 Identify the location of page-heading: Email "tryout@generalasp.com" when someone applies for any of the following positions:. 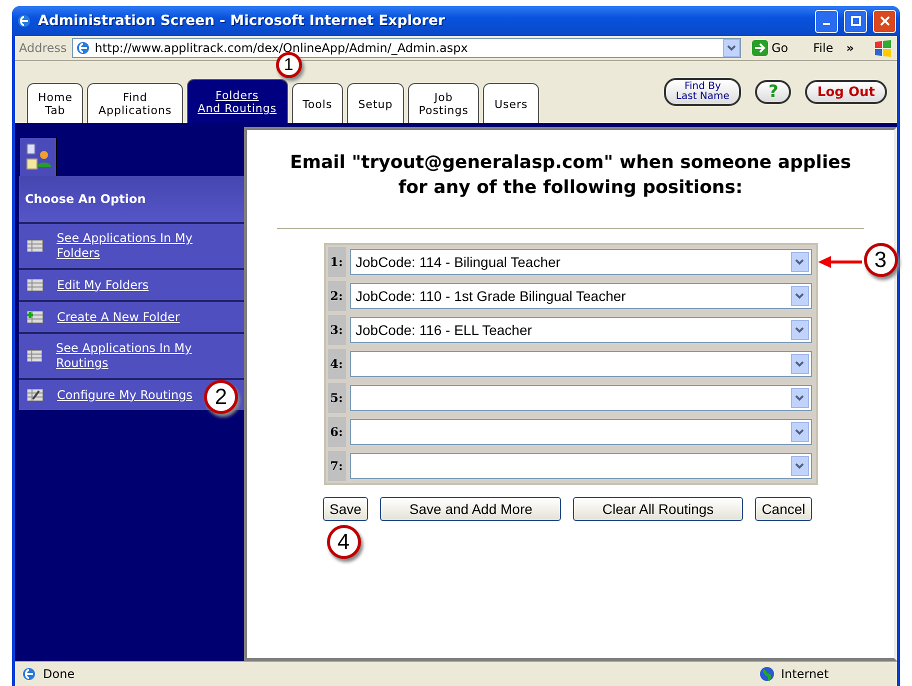
(570, 189).